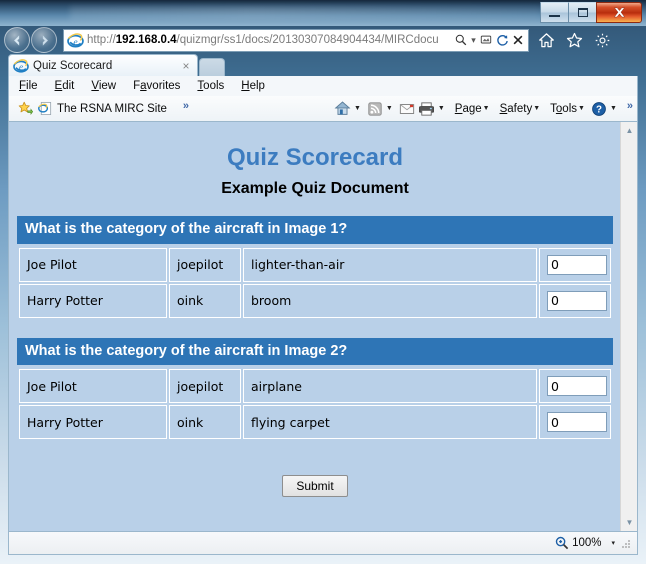  I want to click on command-page-menu: Page, so click(468, 109).